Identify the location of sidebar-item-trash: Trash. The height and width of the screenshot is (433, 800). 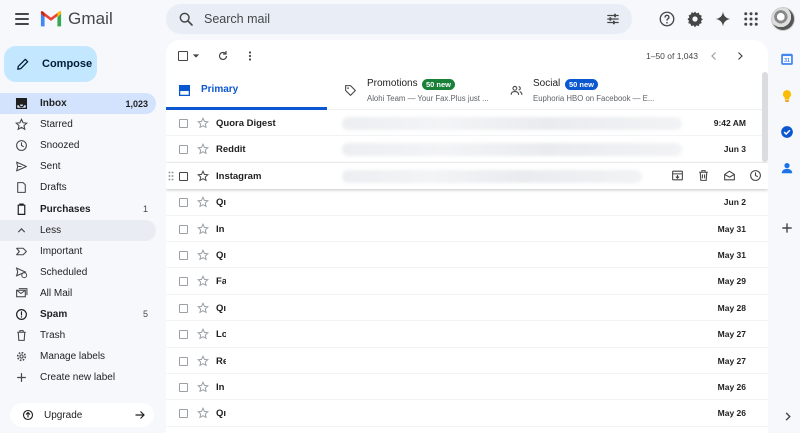
(78, 335).